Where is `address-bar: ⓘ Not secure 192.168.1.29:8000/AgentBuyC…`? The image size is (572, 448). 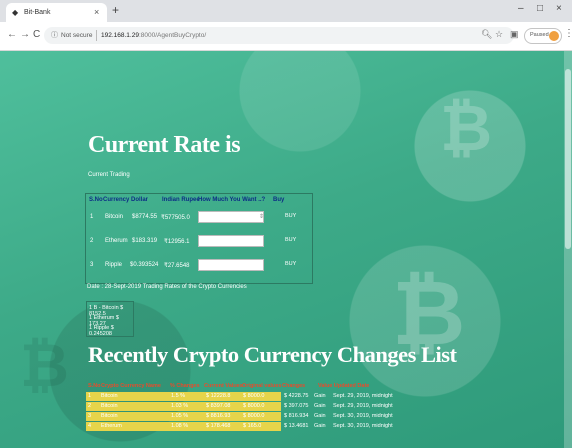 address-bar: ⓘ Not secure 192.168.1.29:8000/AgentBuyC… is located at coordinates (279, 35).